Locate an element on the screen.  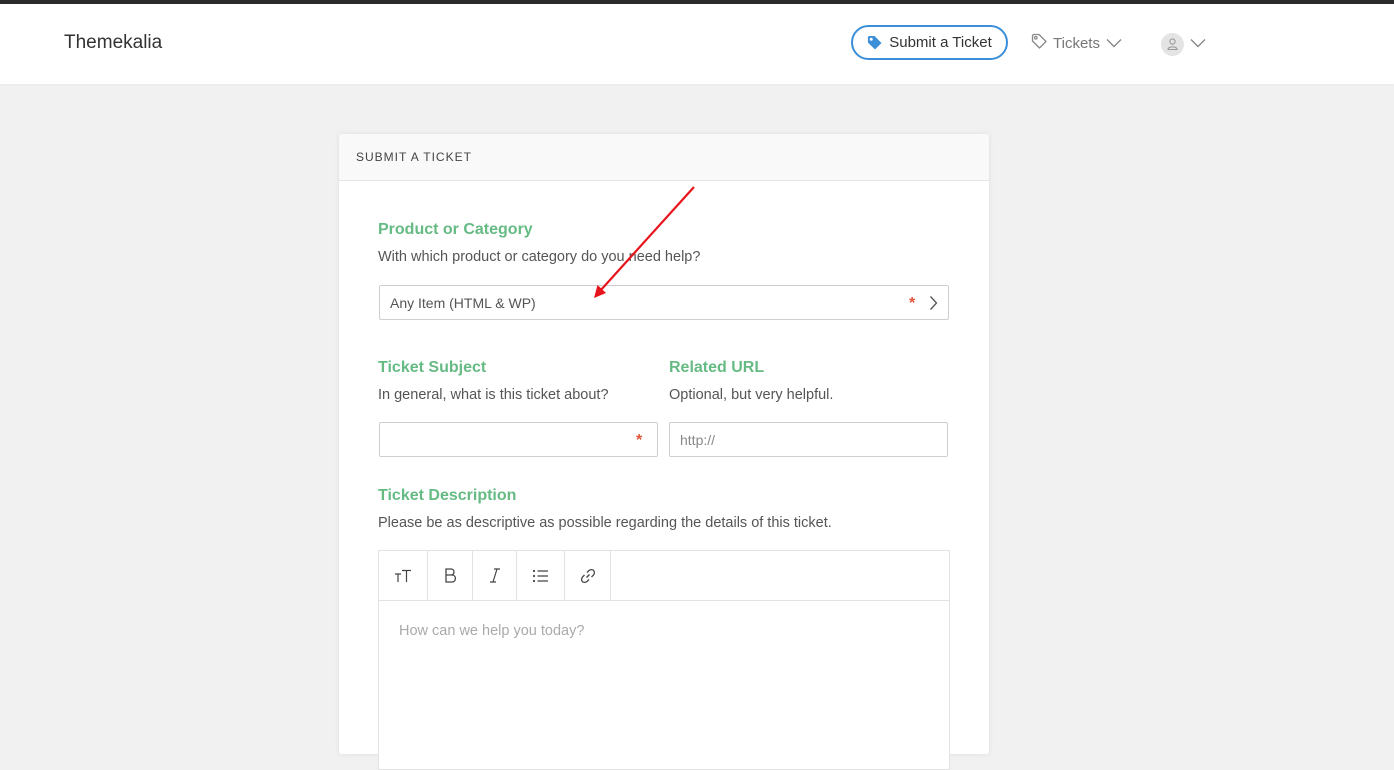
description-editor: How can we help you today? is located at coordinates (664, 660).